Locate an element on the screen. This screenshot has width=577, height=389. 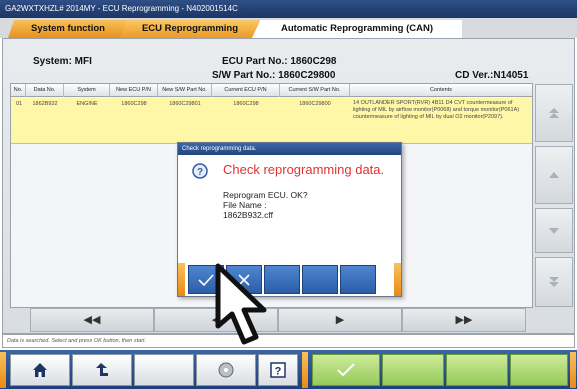
cell-current-ecu: 1860C298 is located at coordinates (246, 104).